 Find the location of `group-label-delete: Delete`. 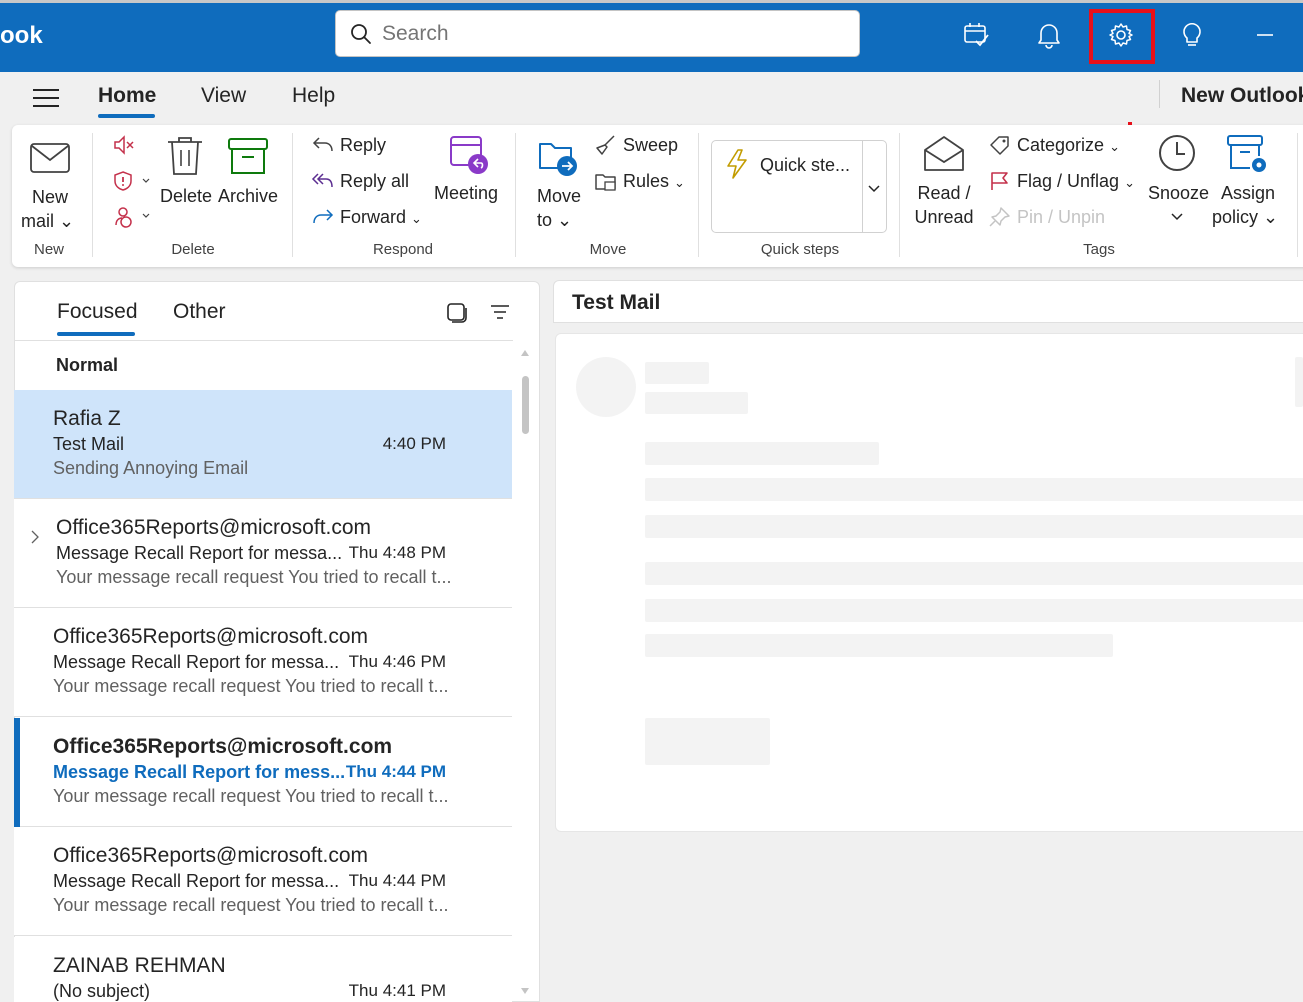

group-label-delete: Delete is located at coordinates (193, 249).